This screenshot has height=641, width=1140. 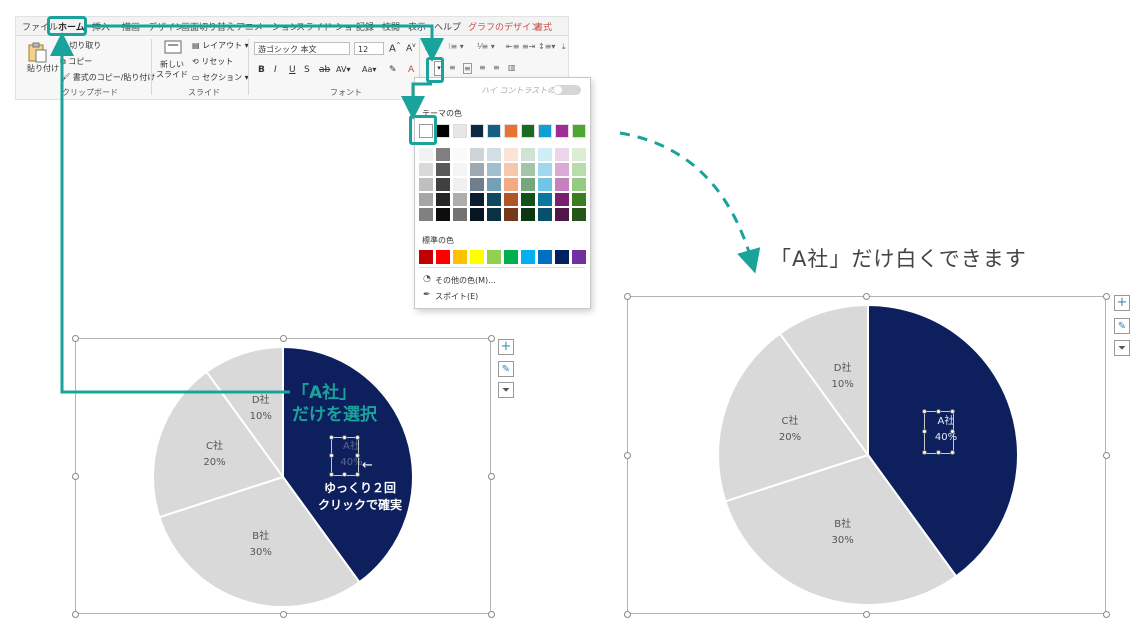 What do you see at coordinates (416, 101) in the screenshot?
I see `arrow-to-white-swatch` at bounding box center [416, 101].